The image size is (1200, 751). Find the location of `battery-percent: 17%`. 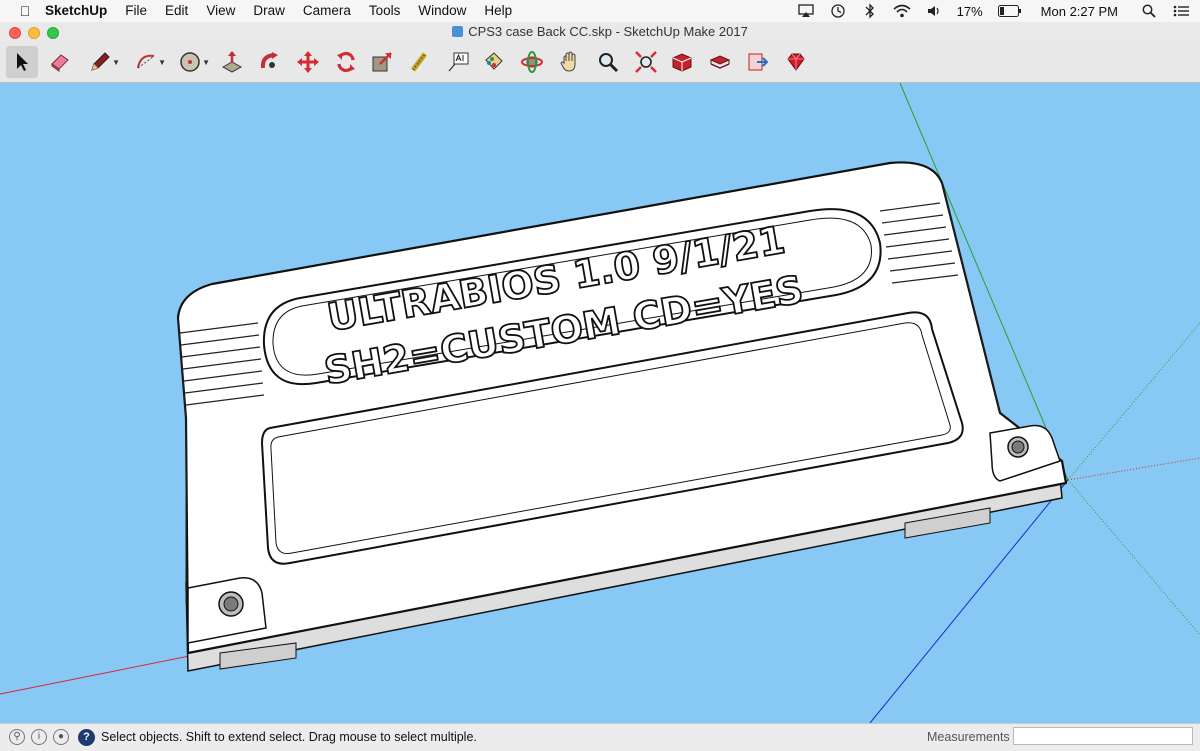

battery-percent: 17% is located at coordinates (970, 11).